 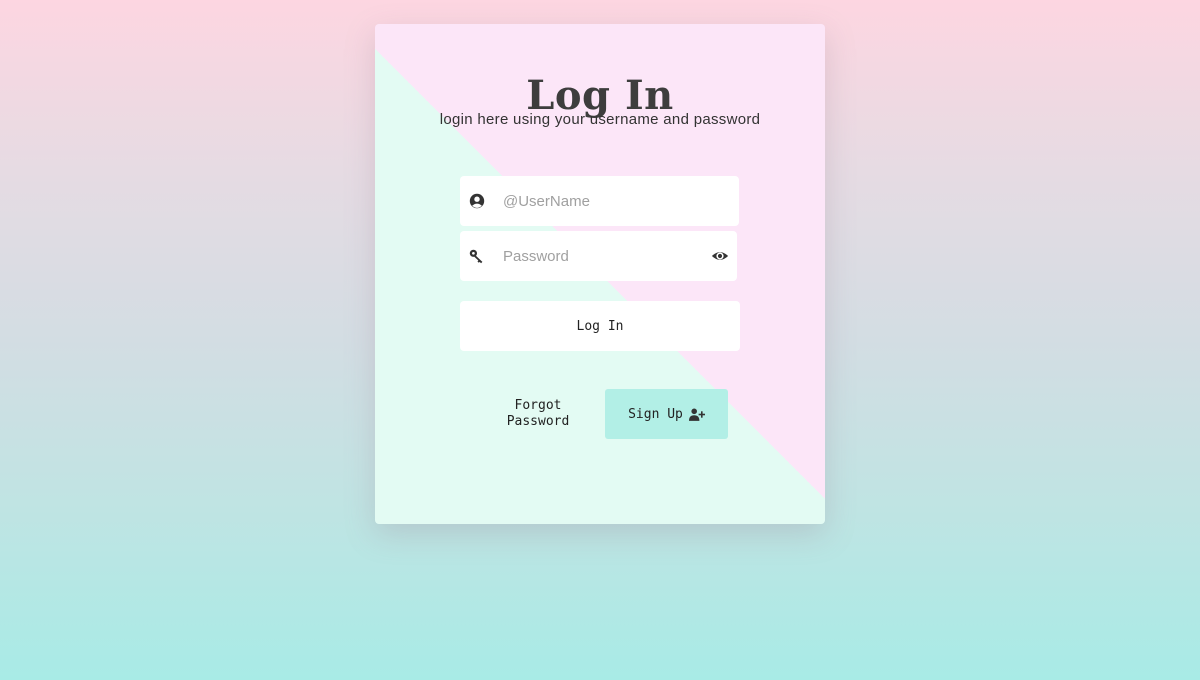 I want to click on user-plus-icon, so click(x=696, y=414).